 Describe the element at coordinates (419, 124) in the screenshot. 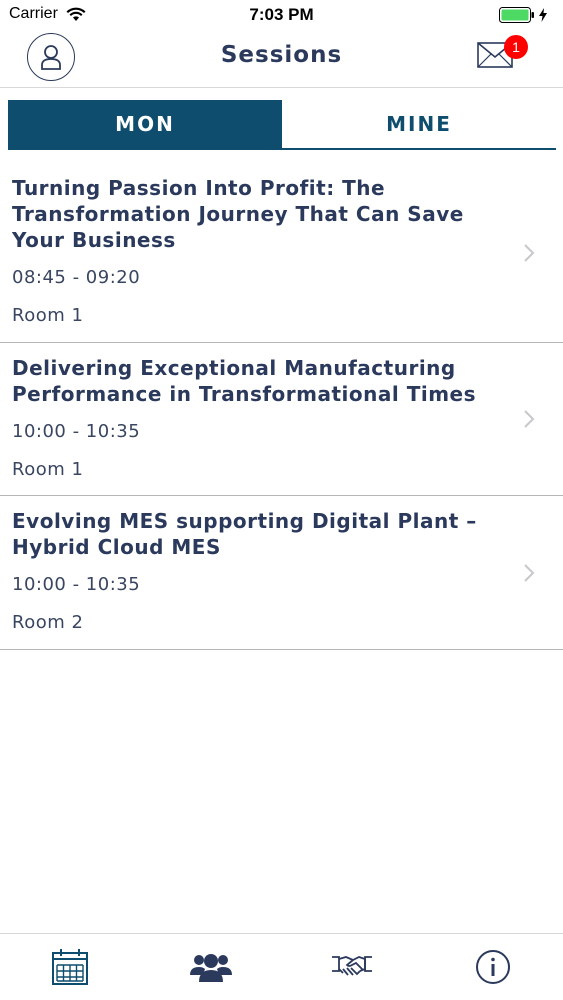

I see `tab-mine: MINE` at that location.